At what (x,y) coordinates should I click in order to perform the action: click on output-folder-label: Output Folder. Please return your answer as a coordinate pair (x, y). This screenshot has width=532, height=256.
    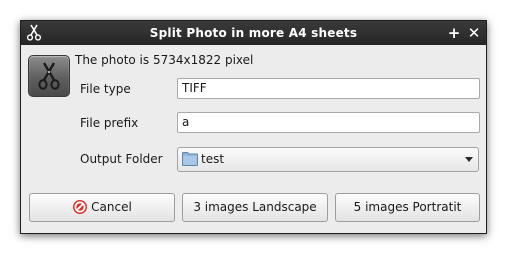
    Looking at the image, I should click on (121, 159).